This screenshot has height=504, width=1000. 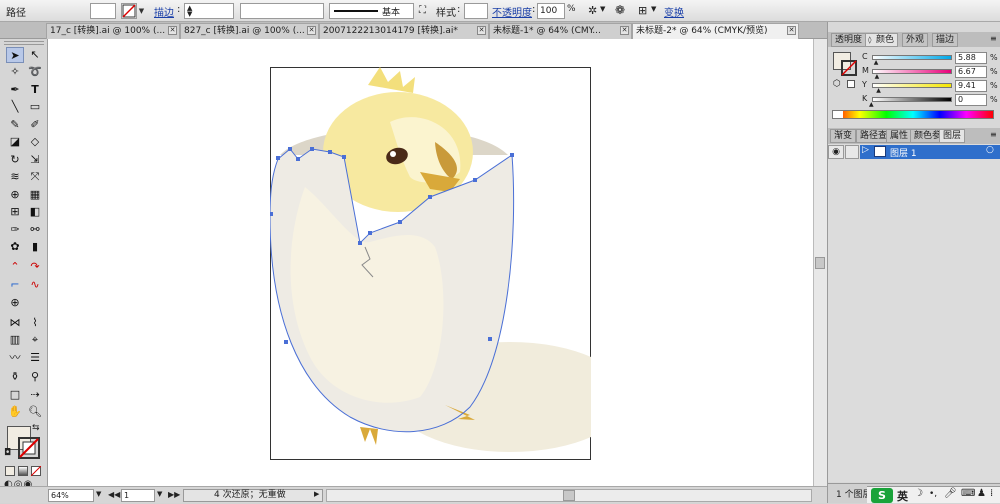 What do you see at coordinates (836, 152) in the screenshot?
I see `visibility-eye-icon: ◉` at bounding box center [836, 152].